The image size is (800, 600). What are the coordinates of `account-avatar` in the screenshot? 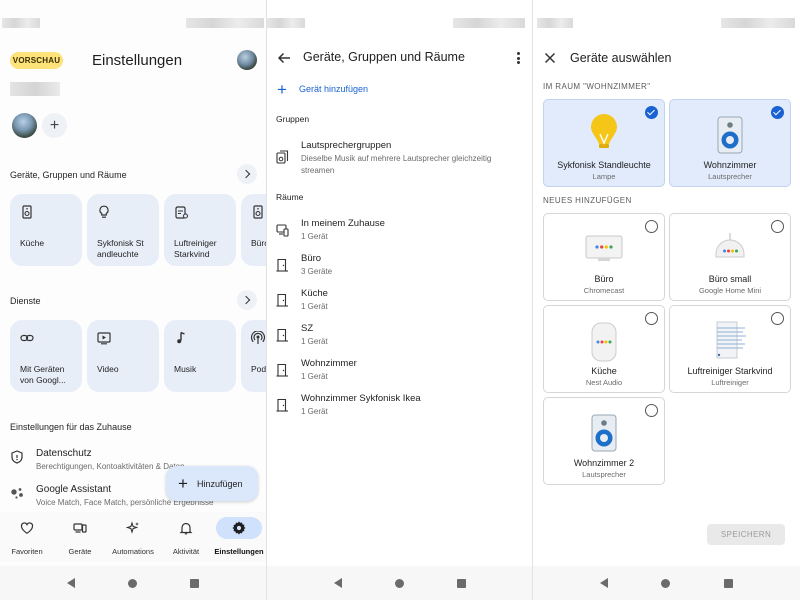 It's located at (247, 60).